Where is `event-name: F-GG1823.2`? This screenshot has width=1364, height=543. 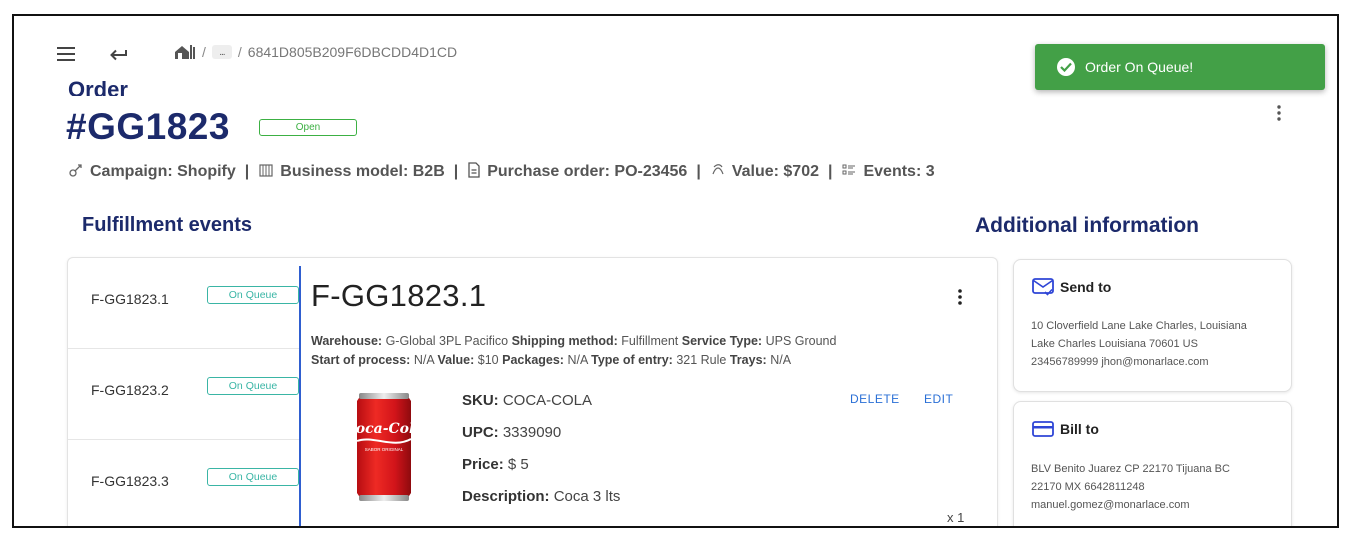
event-name: F-GG1823.2 is located at coordinates (130, 390).